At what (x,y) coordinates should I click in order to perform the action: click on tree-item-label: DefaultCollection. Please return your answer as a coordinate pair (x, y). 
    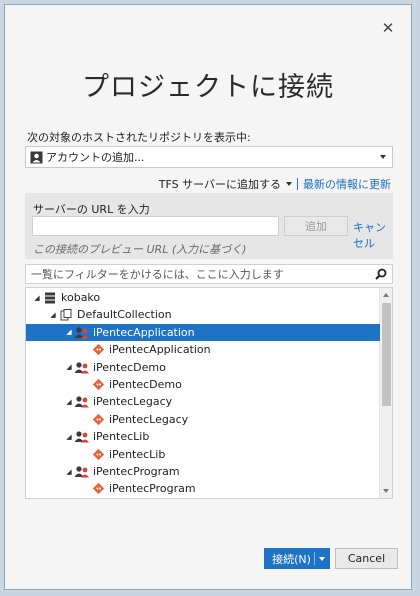
    Looking at the image, I should click on (124, 315).